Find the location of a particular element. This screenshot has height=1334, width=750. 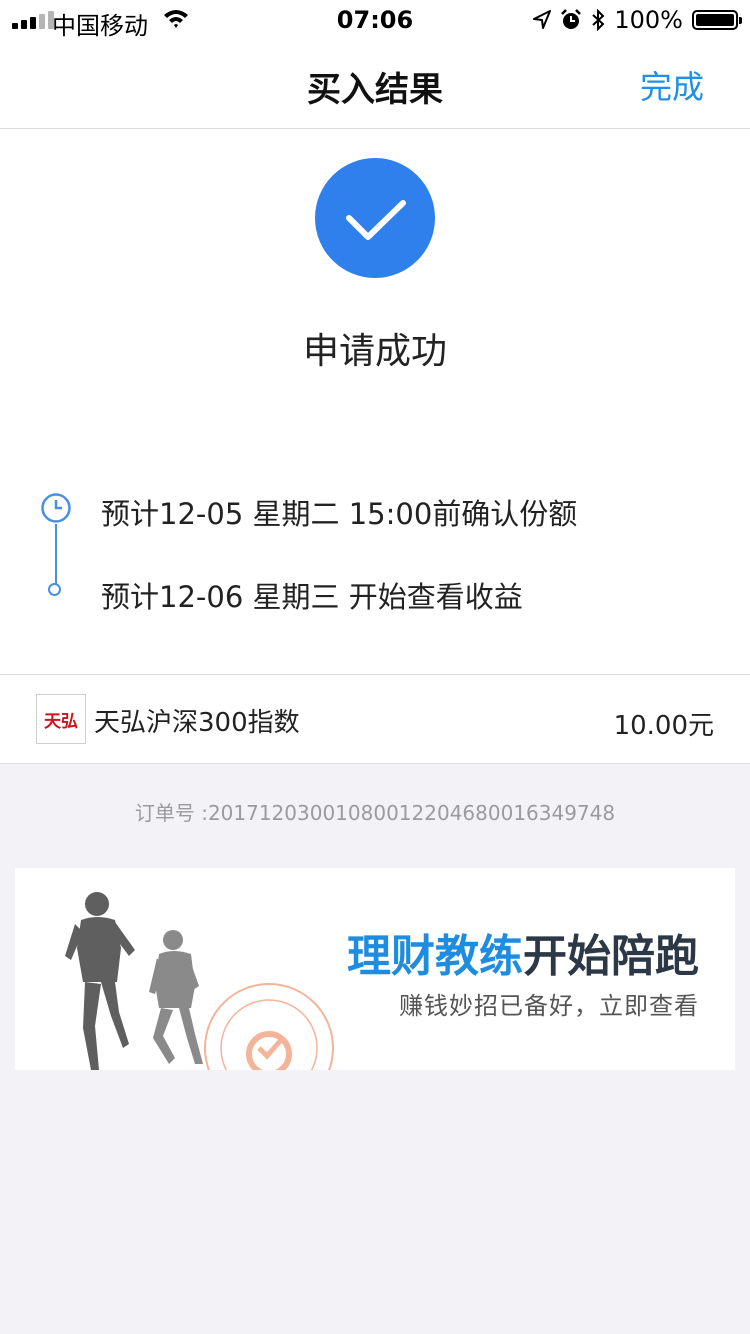

check-icon is located at coordinates (376, 220).